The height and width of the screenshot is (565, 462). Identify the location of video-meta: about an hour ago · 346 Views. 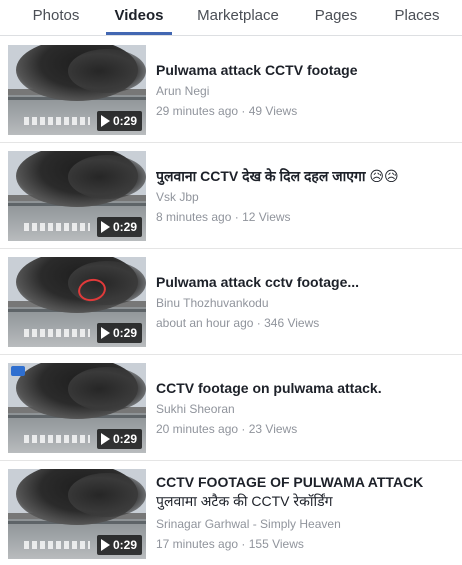
(237, 323).